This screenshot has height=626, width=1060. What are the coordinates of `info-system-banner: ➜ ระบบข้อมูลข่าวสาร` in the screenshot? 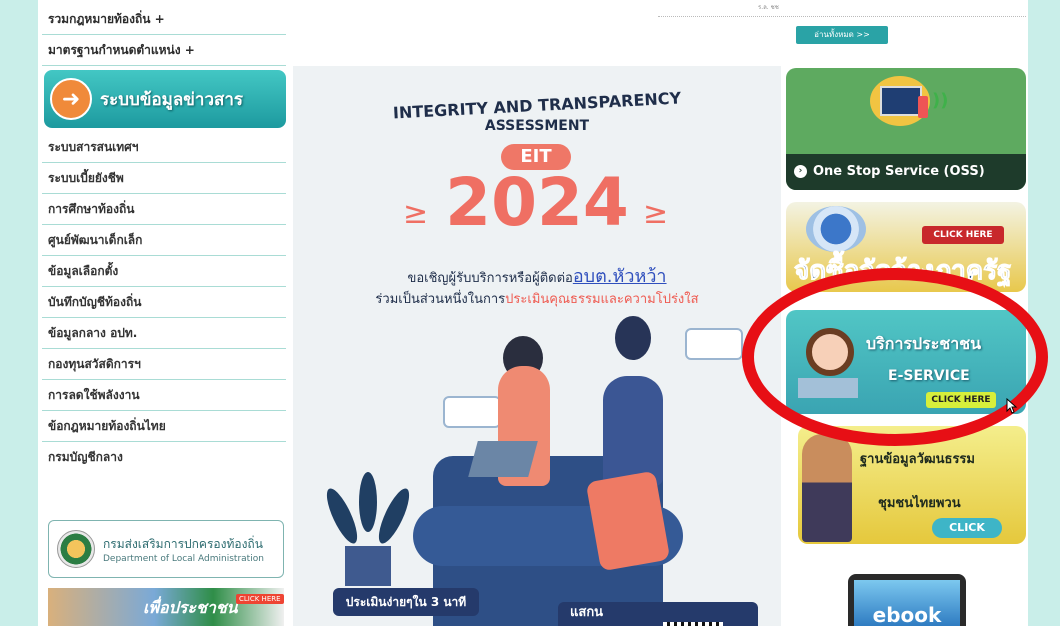 It's located at (165, 99).